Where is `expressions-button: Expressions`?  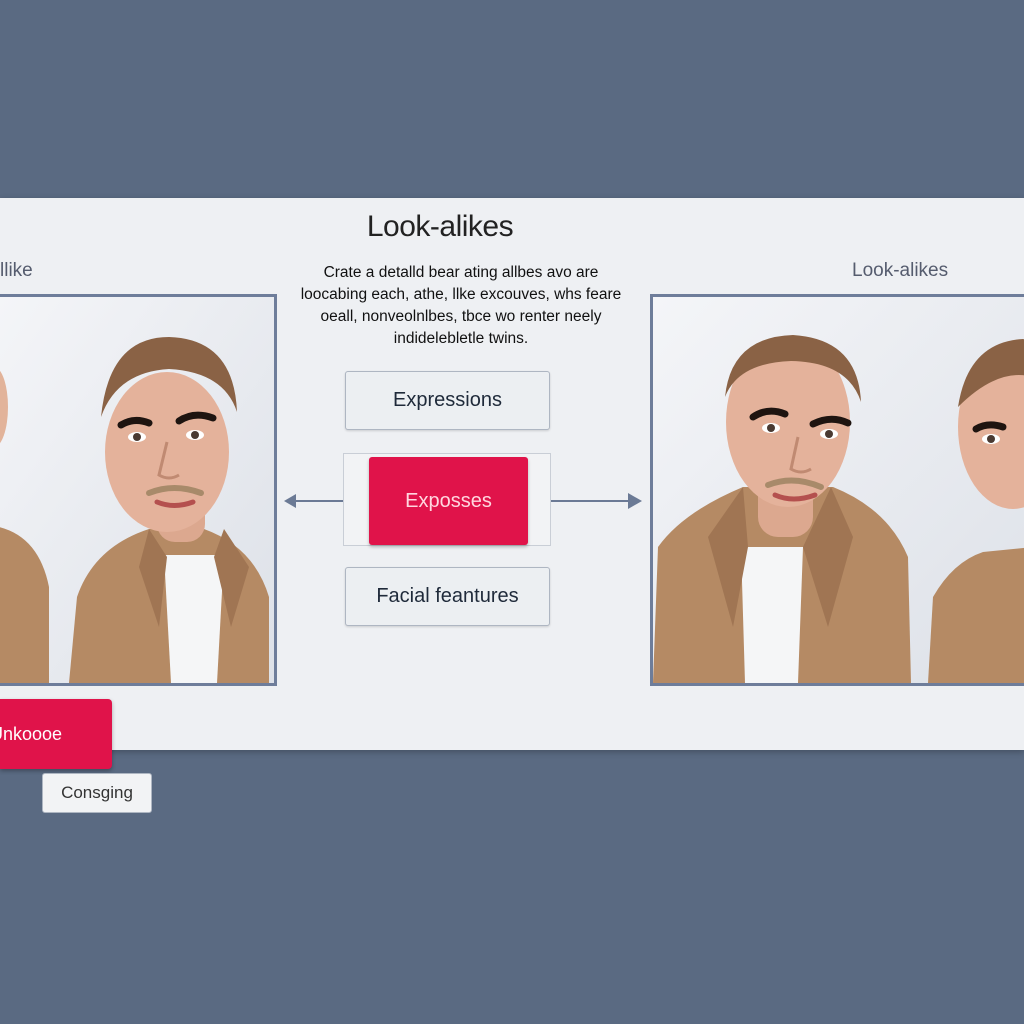 expressions-button: Expressions is located at coordinates (447, 400).